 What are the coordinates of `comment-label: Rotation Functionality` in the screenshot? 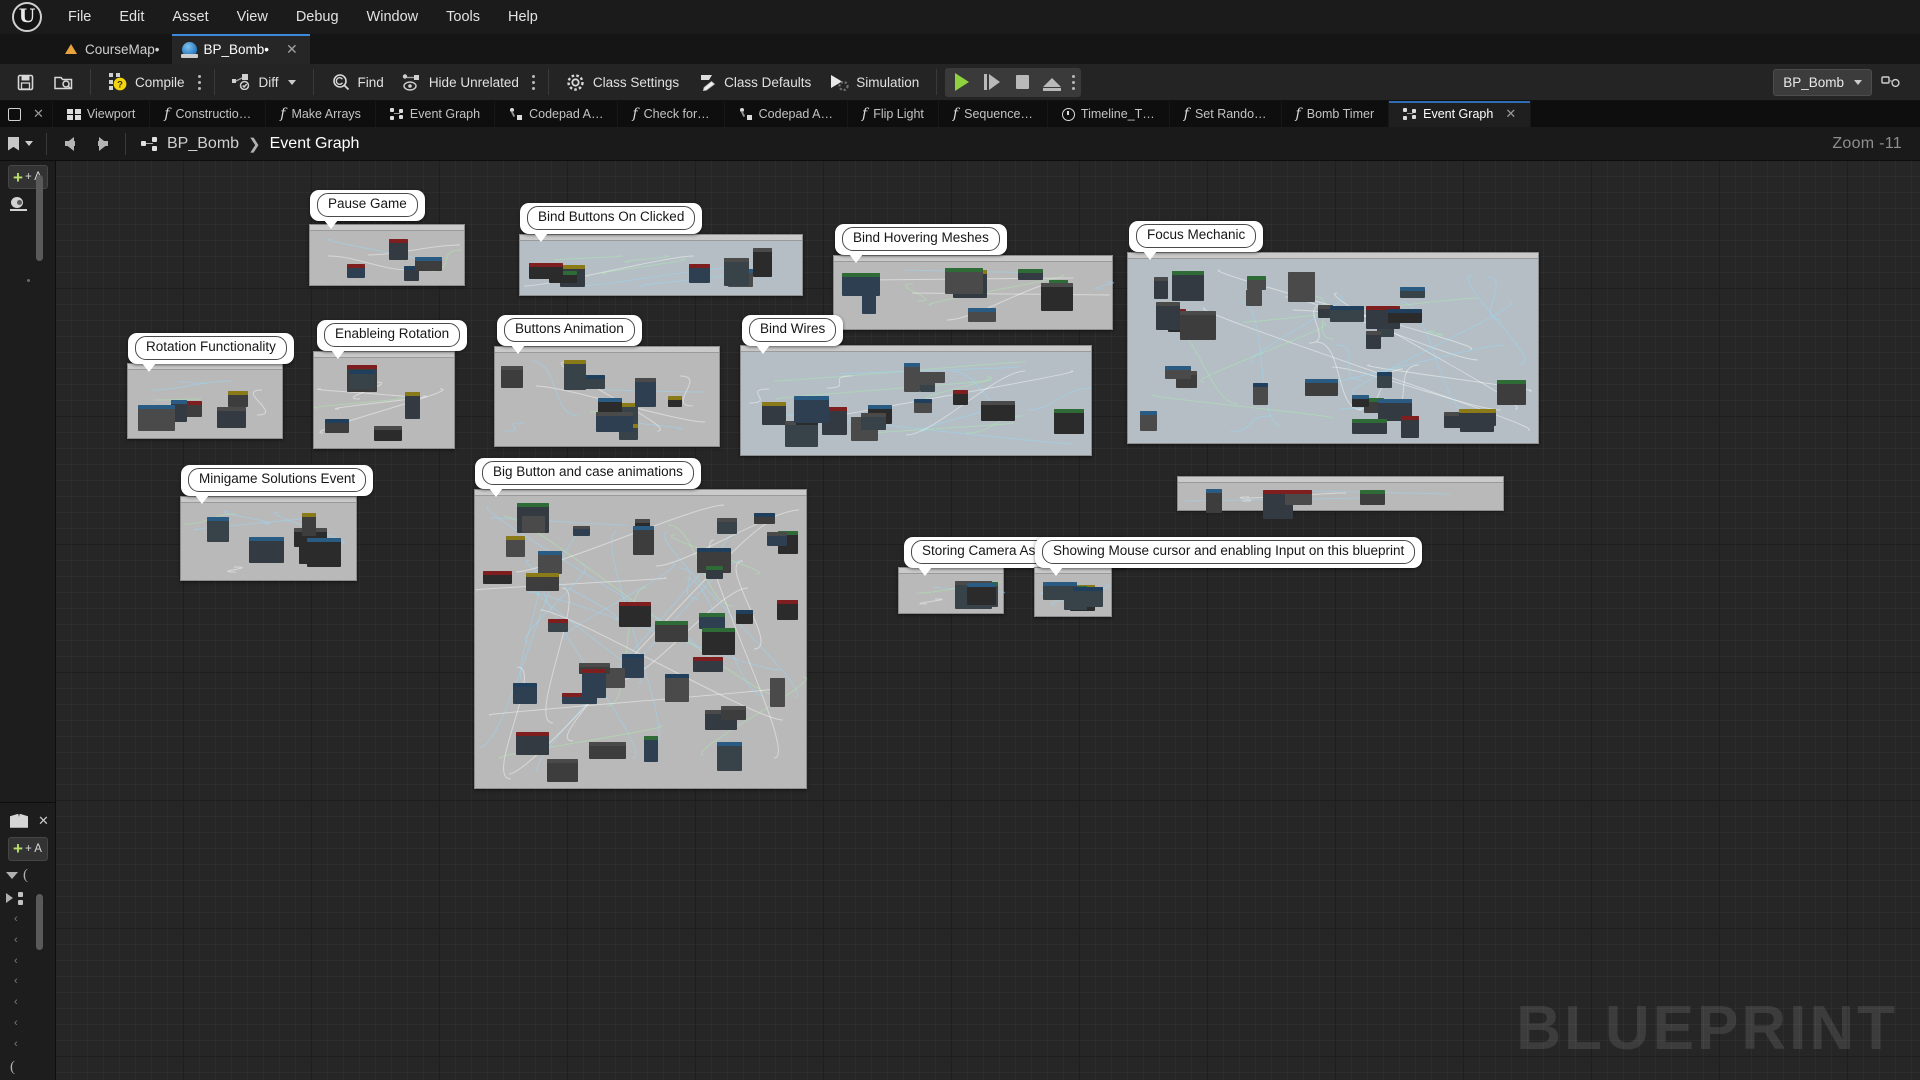 It's located at (211, 352).